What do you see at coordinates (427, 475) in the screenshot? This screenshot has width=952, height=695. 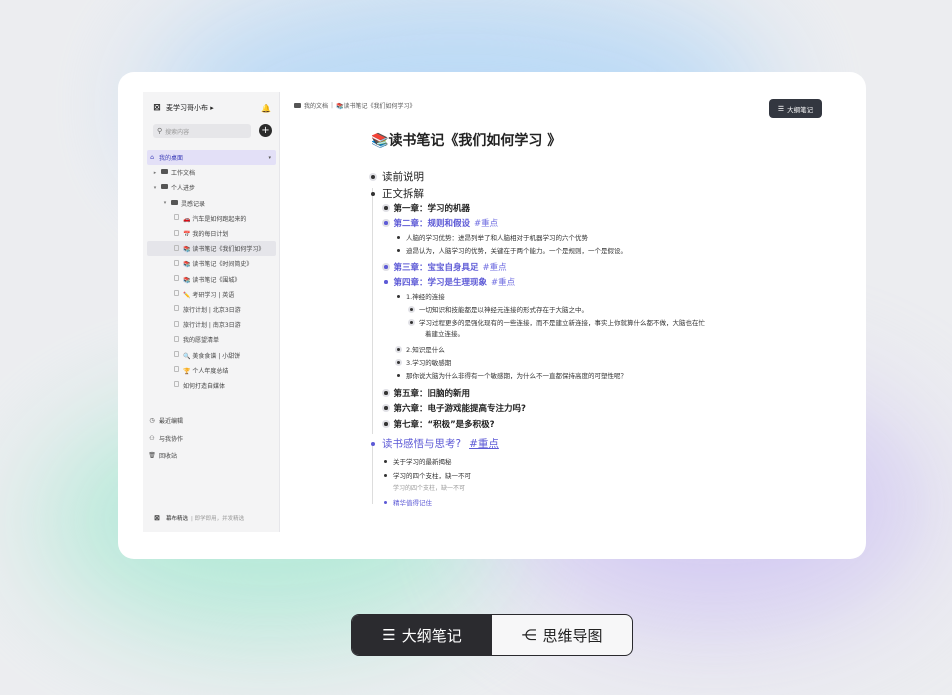 I see `outline-node: 学习的四个支柱，缺一不可` at bounding box center [427, 475].